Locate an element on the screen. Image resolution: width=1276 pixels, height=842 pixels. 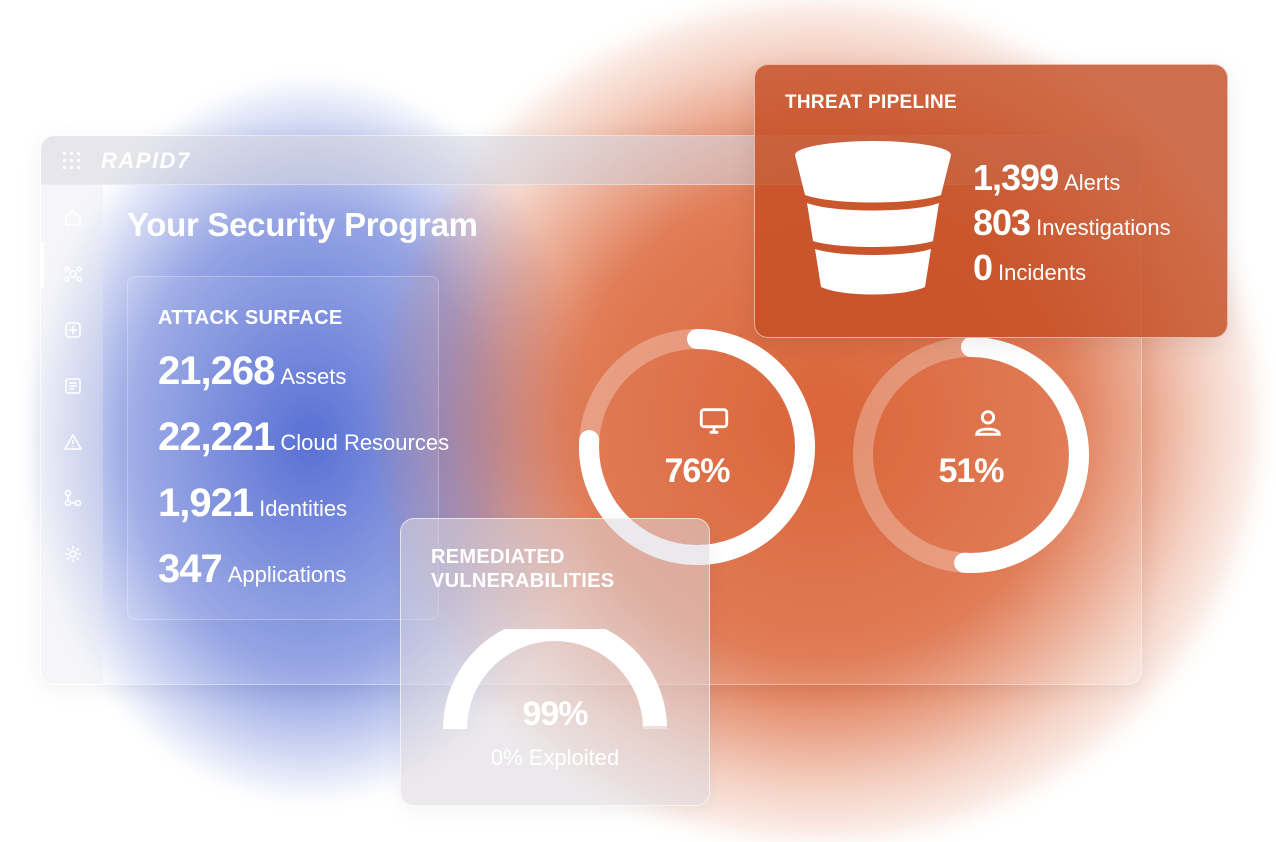
stat-investigations: 803 Investigations is located at coordinates (1072, 223).